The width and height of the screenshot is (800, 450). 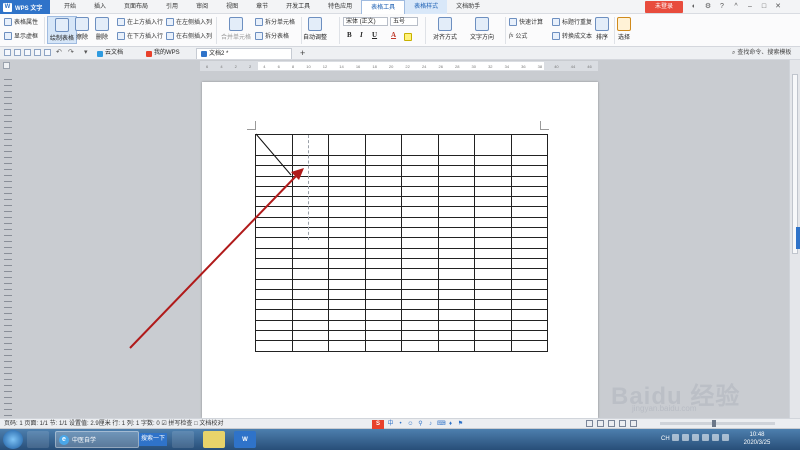 I want to click on show-hidden-icon, so click(x=725, y=437).